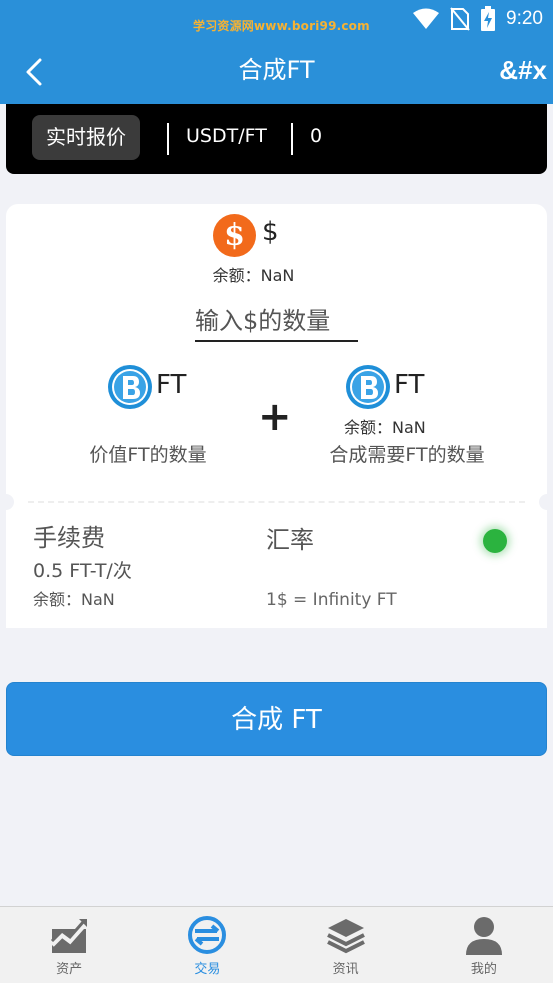 The height and width of the screenshot is (983, 553). What do you see at coordinates (407, 455) in the screenshot?
I see `right-caption: 合成需要FT的数量` at bounding box center [407, 455].